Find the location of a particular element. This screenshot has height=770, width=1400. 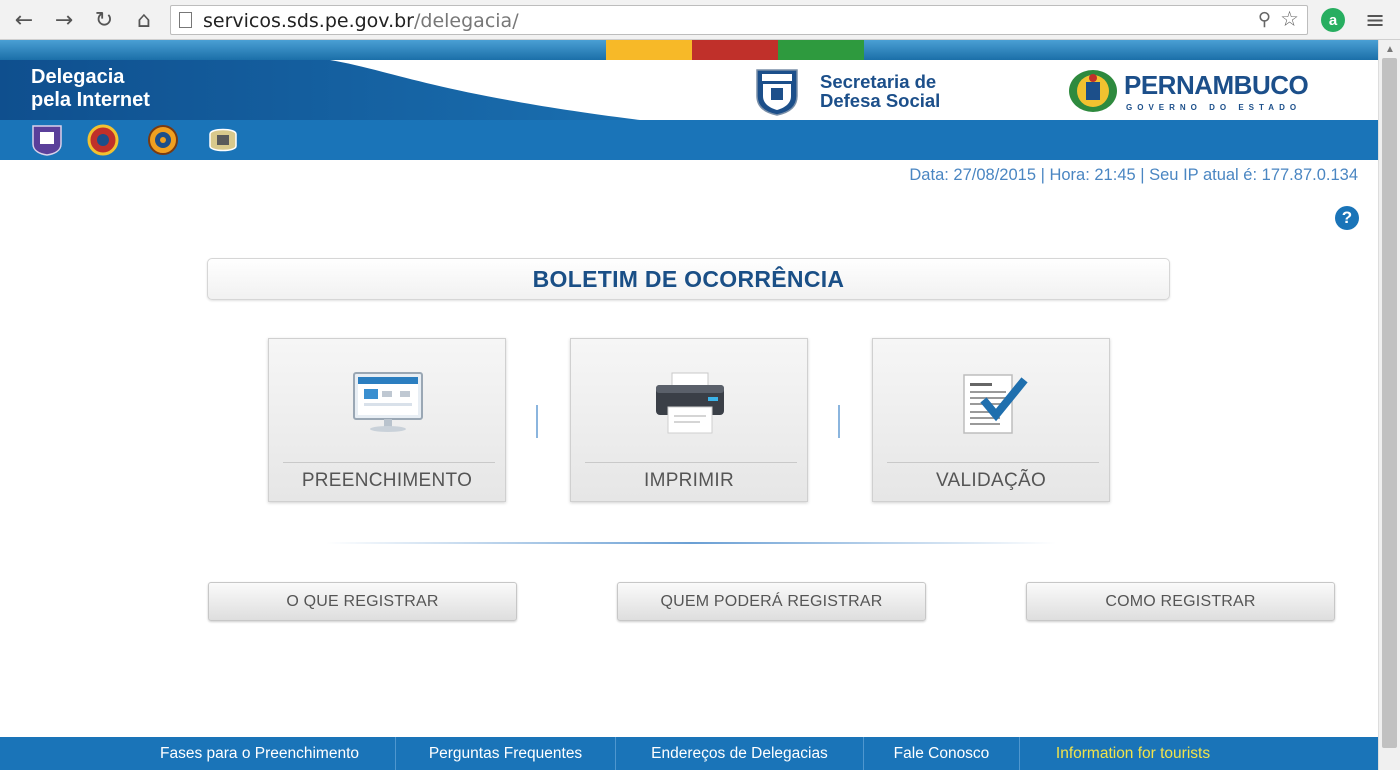

printer-icon is located at coordinates (690, 403).